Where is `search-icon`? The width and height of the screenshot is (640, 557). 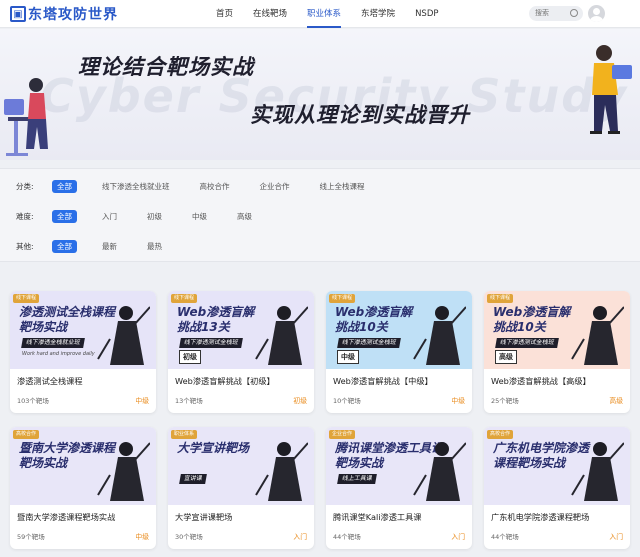
search-icon is located at coordinates (574, 13).